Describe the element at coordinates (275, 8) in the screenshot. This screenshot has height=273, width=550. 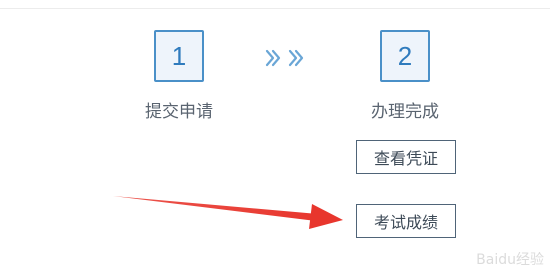
I see `top-divider` at that location.